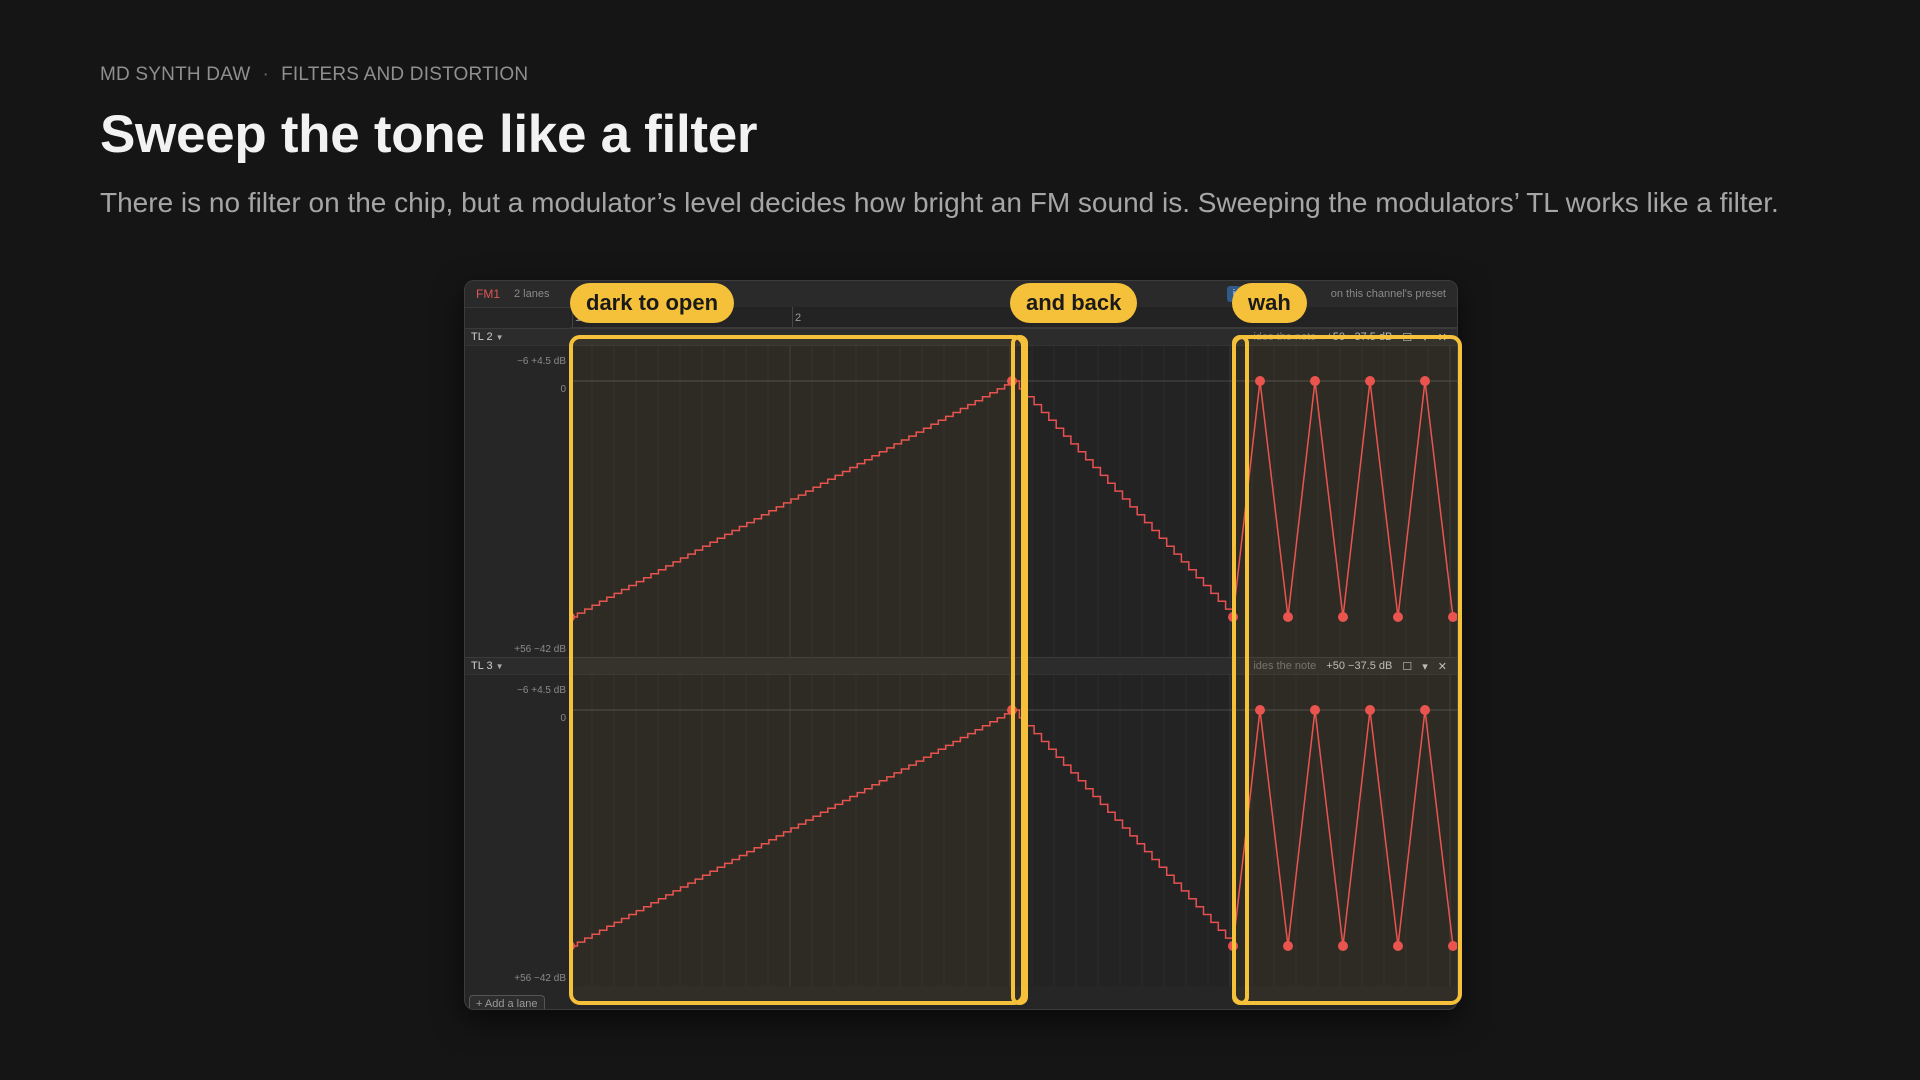  Describe the element at coordinates (1269, 303) in the screenshot. I see `callout-label-wah: wah` at that location.